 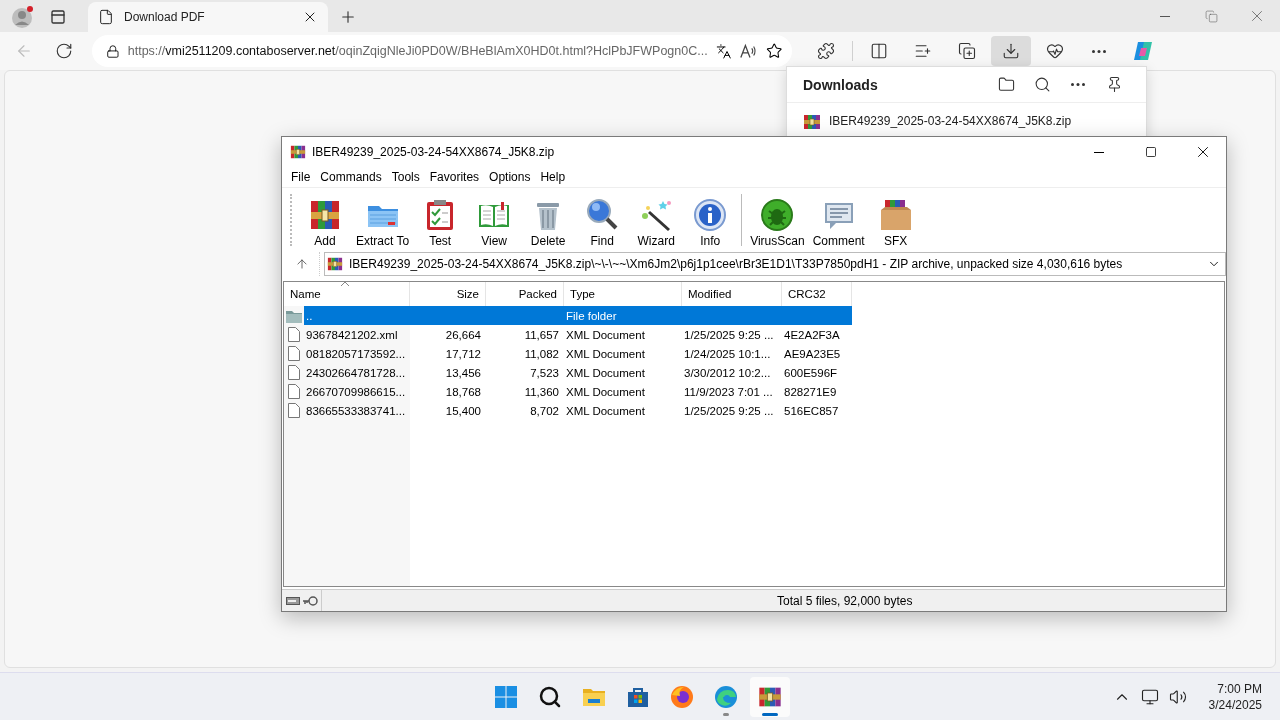 What do you see at coordinates (553, 177) in the screenshot?
I see `menu-item: Help` at bounding box center [553, 177].